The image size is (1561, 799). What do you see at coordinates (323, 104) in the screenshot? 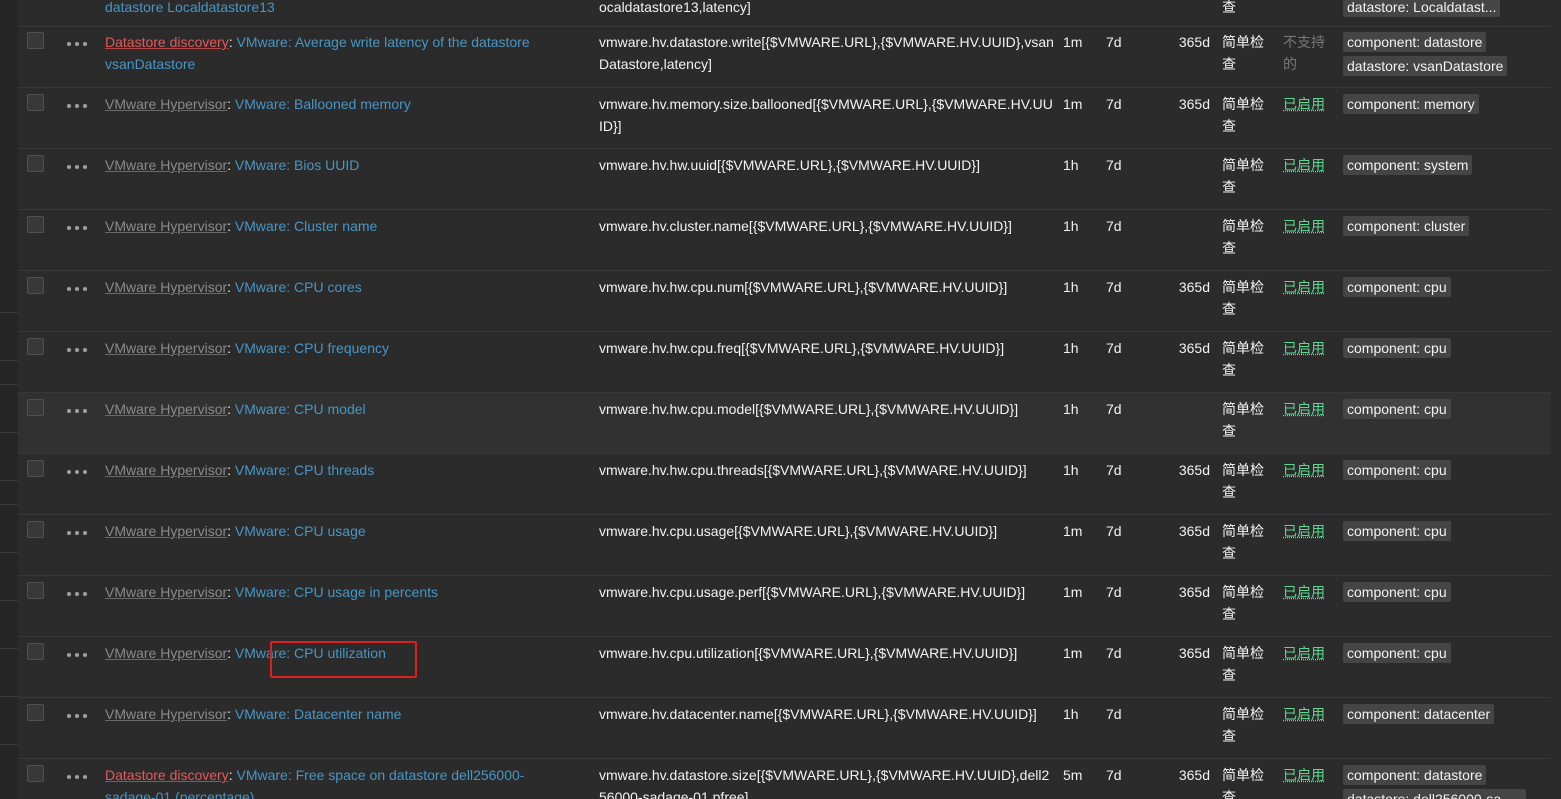
I see `item-name-link: VMware: Ballooned memory` at bounding box center [323, 104].